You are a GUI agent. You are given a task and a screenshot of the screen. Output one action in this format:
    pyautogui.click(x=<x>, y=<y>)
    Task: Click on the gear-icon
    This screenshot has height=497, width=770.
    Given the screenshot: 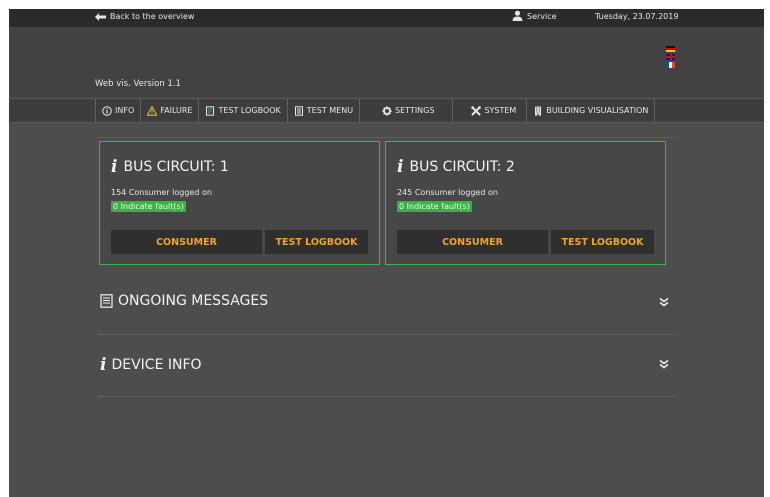 What is the action you would take?
    pyautogui.click(x=387, y=110)
    